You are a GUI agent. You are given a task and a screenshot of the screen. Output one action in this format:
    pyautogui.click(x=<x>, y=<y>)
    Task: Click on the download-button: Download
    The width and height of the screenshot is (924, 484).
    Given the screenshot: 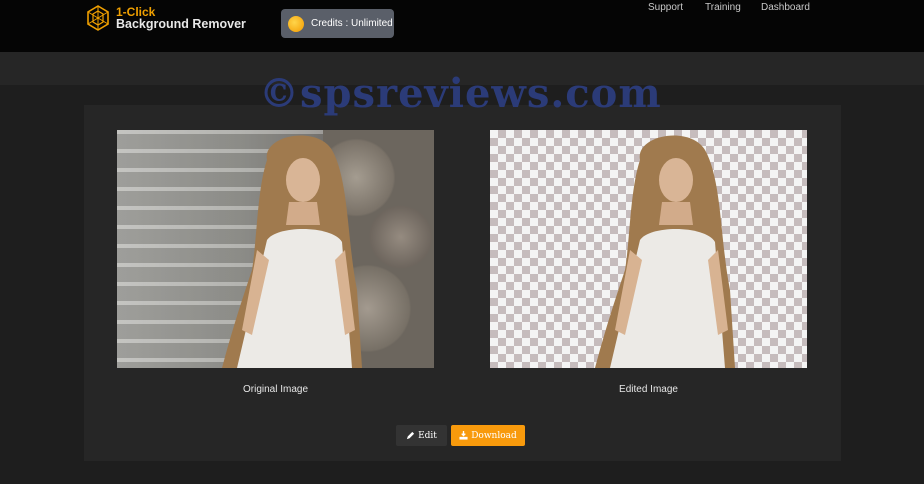 What is the action you would take?
    pyautogui.click(x=488, y=435)
    